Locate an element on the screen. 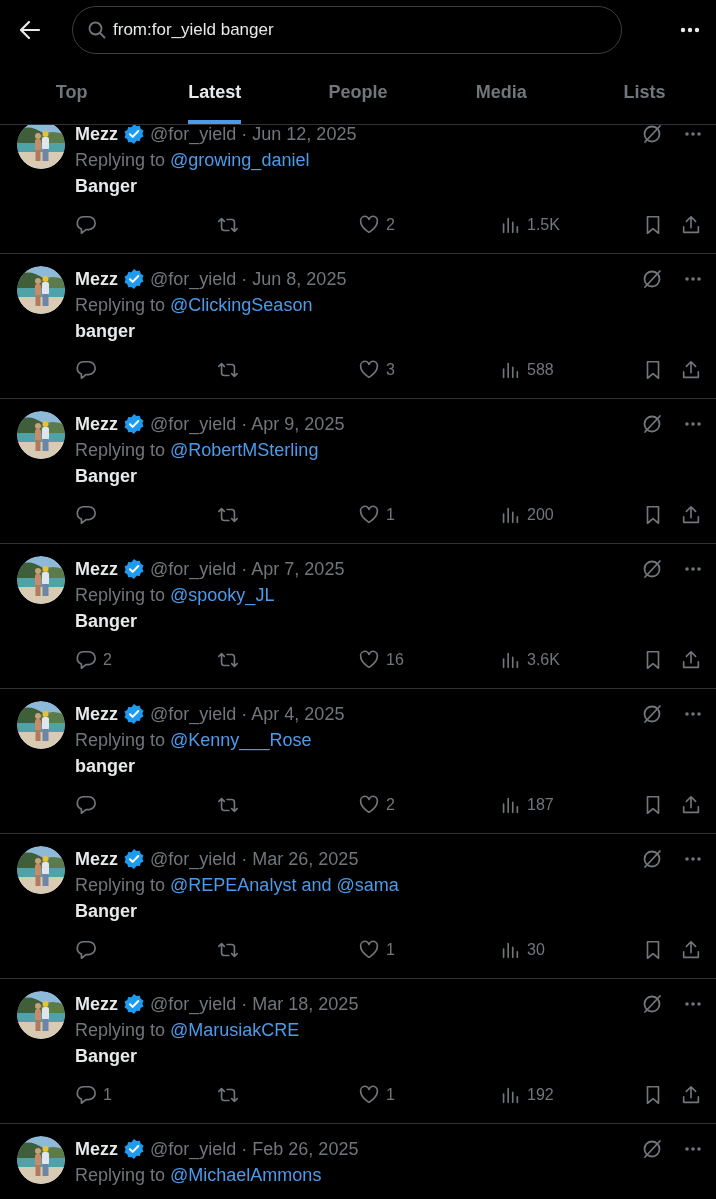 This screenshot has width=716, height=1199. tab: Lists is located at coordinates (644, 92).